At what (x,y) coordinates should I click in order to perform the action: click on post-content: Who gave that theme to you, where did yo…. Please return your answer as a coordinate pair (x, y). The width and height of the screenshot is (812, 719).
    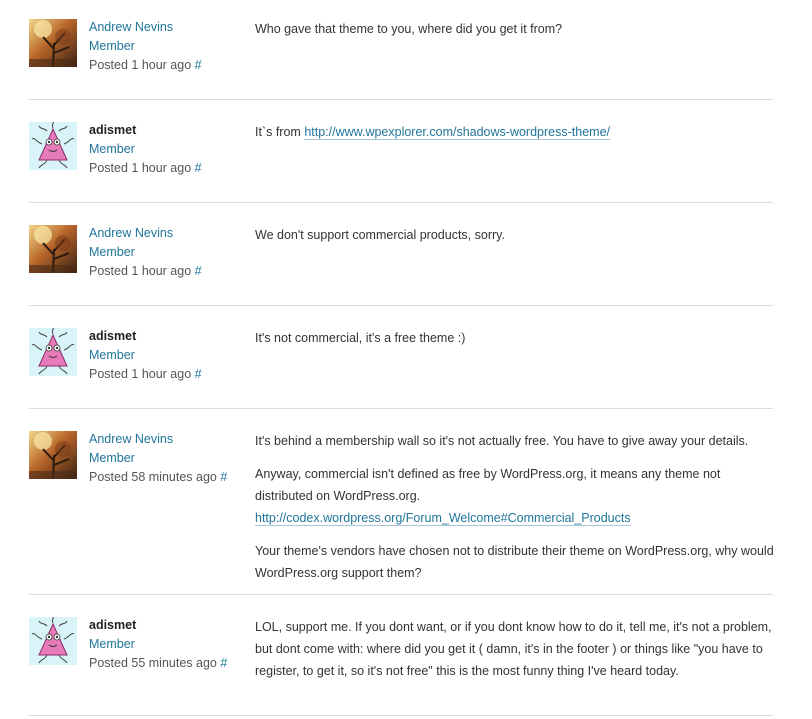
    Looking at the image, I should click on (515, 33).